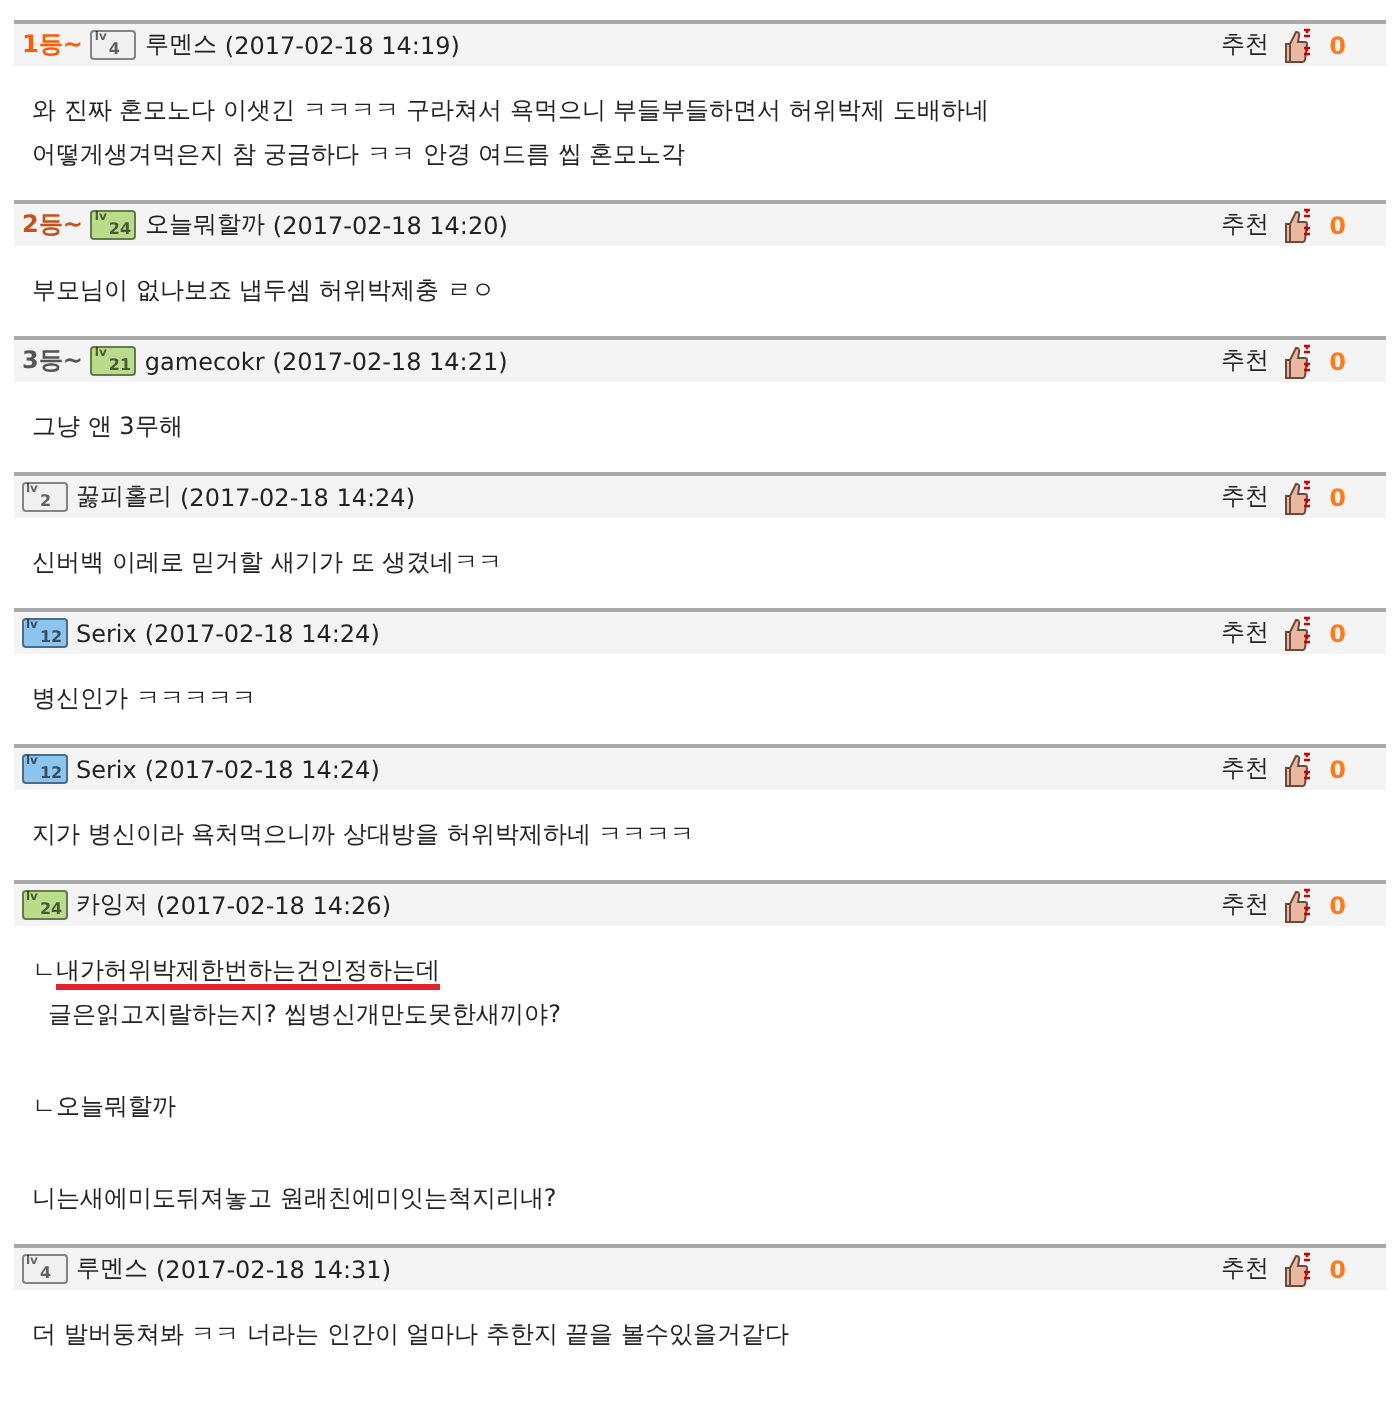 The height and width of the screenshot is (1410, 1400). Describe the element at coordinates (412, 1335) in the screenshot. I see `comment-text: 더 발버둥쳐봐 ㅋㅋ 너라는 인간이 얼마나 추한지 끝을 볼수있을거같다` at that location.